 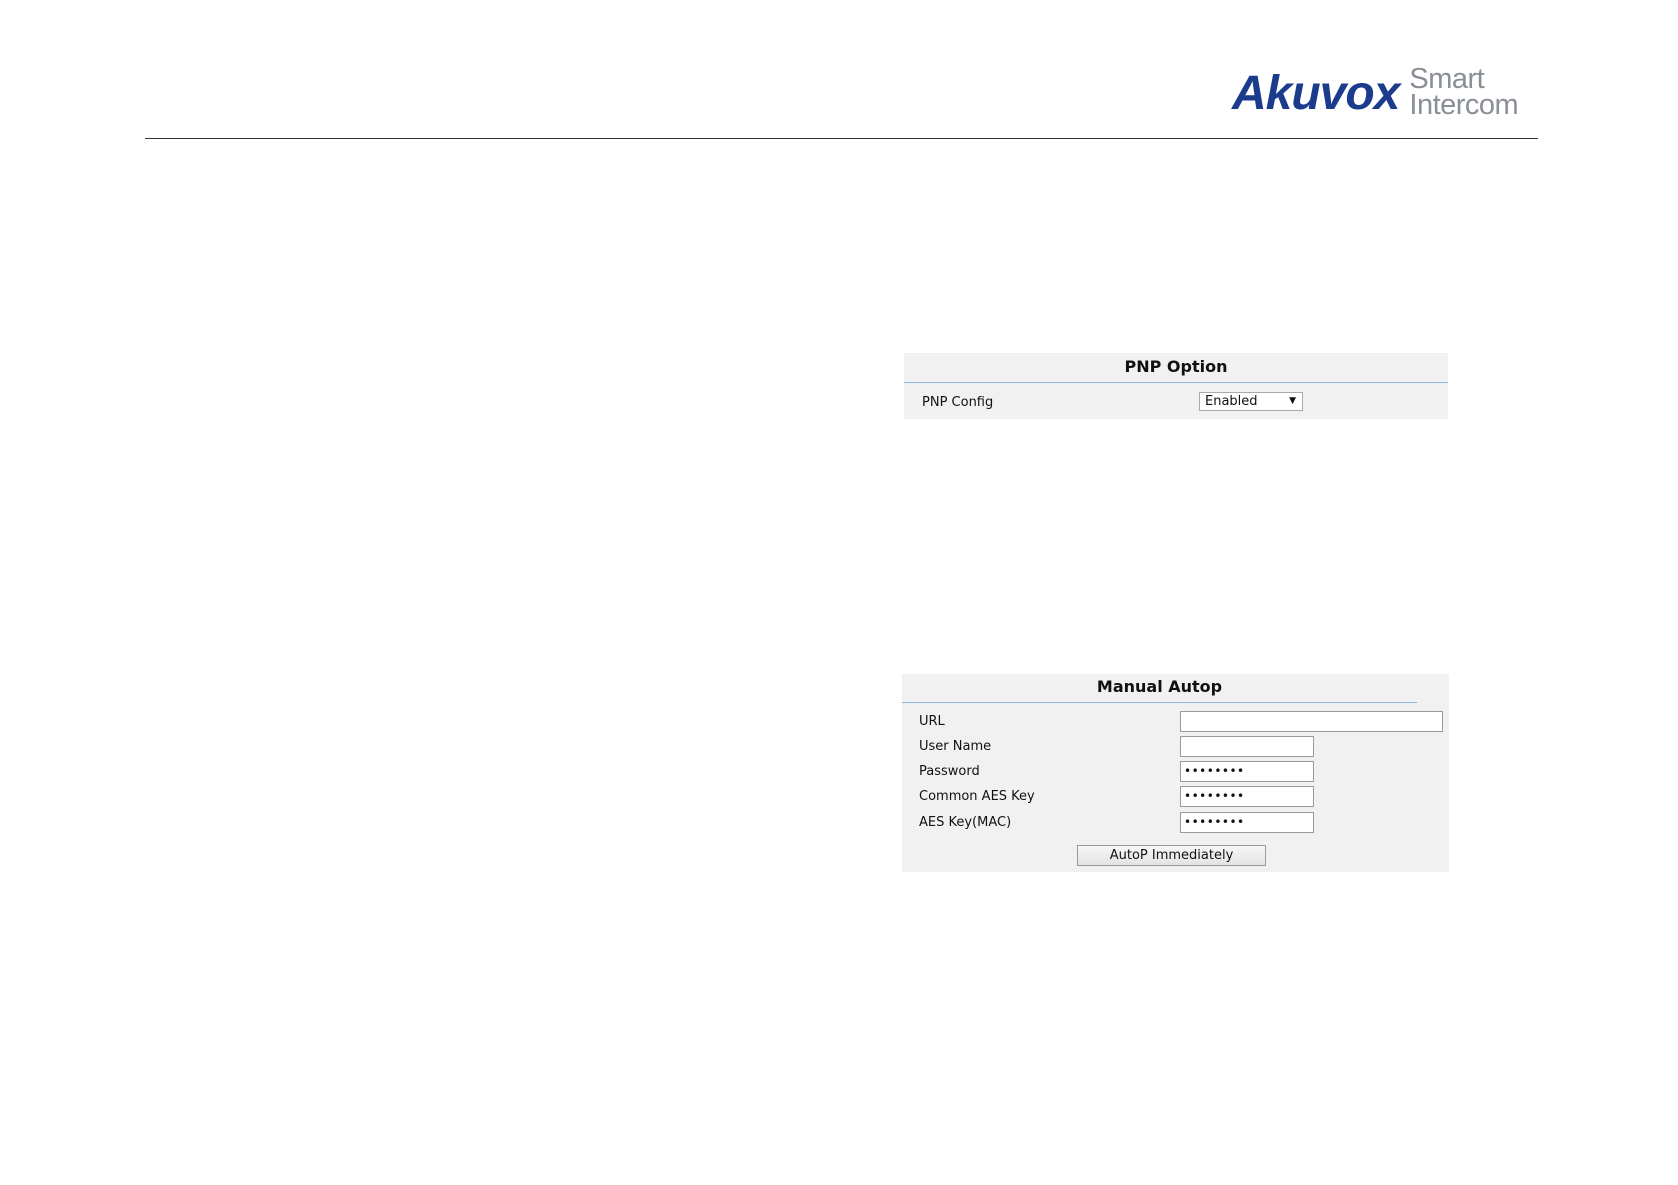 What do you see at coordinates (1159, 702) in the screenshot?
I see `manual-autop-divider` at bounding box center [1159, 702].